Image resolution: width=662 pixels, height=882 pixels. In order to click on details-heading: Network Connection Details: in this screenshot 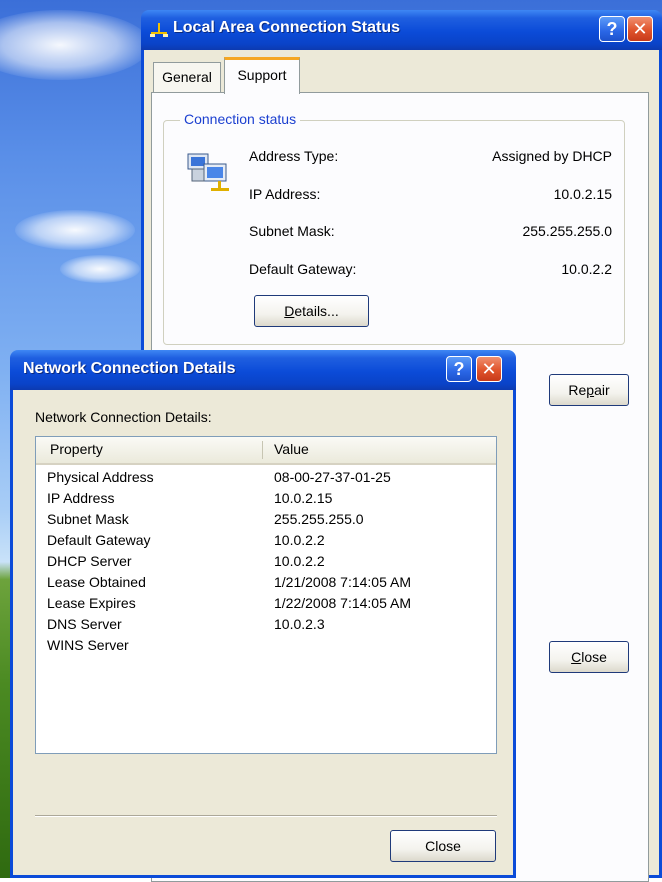, I will do `click(123, 417)`.